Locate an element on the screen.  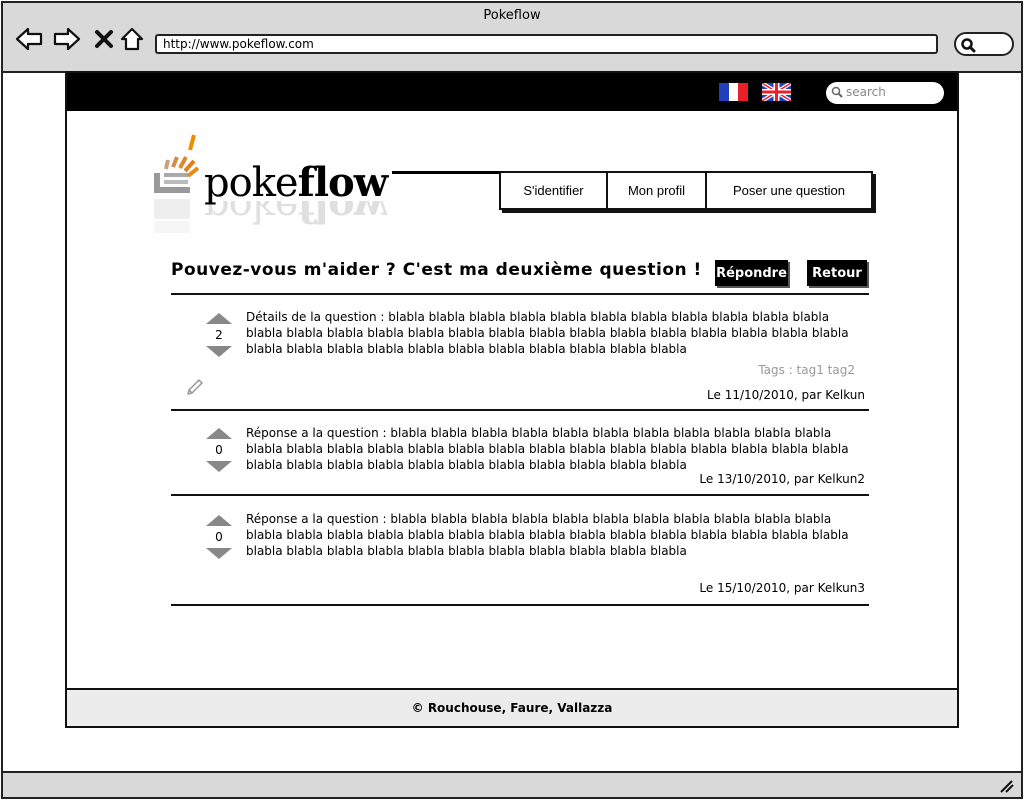
home-icon is located at coordinates (132, 39).